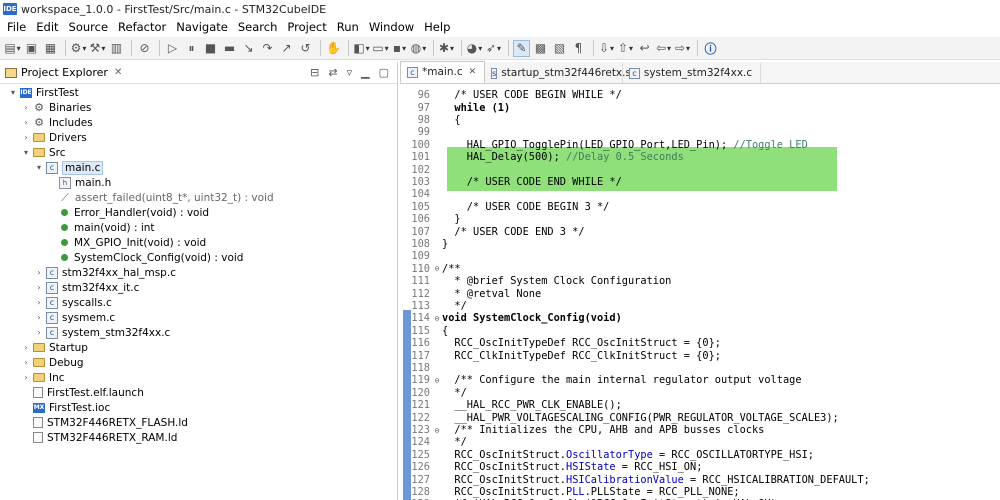 The width and height of the screenshot is (1000, 500). Describe the element at coordinates (559, 48) in the screenshot. I see `show-block-icon: ▧` at that location.